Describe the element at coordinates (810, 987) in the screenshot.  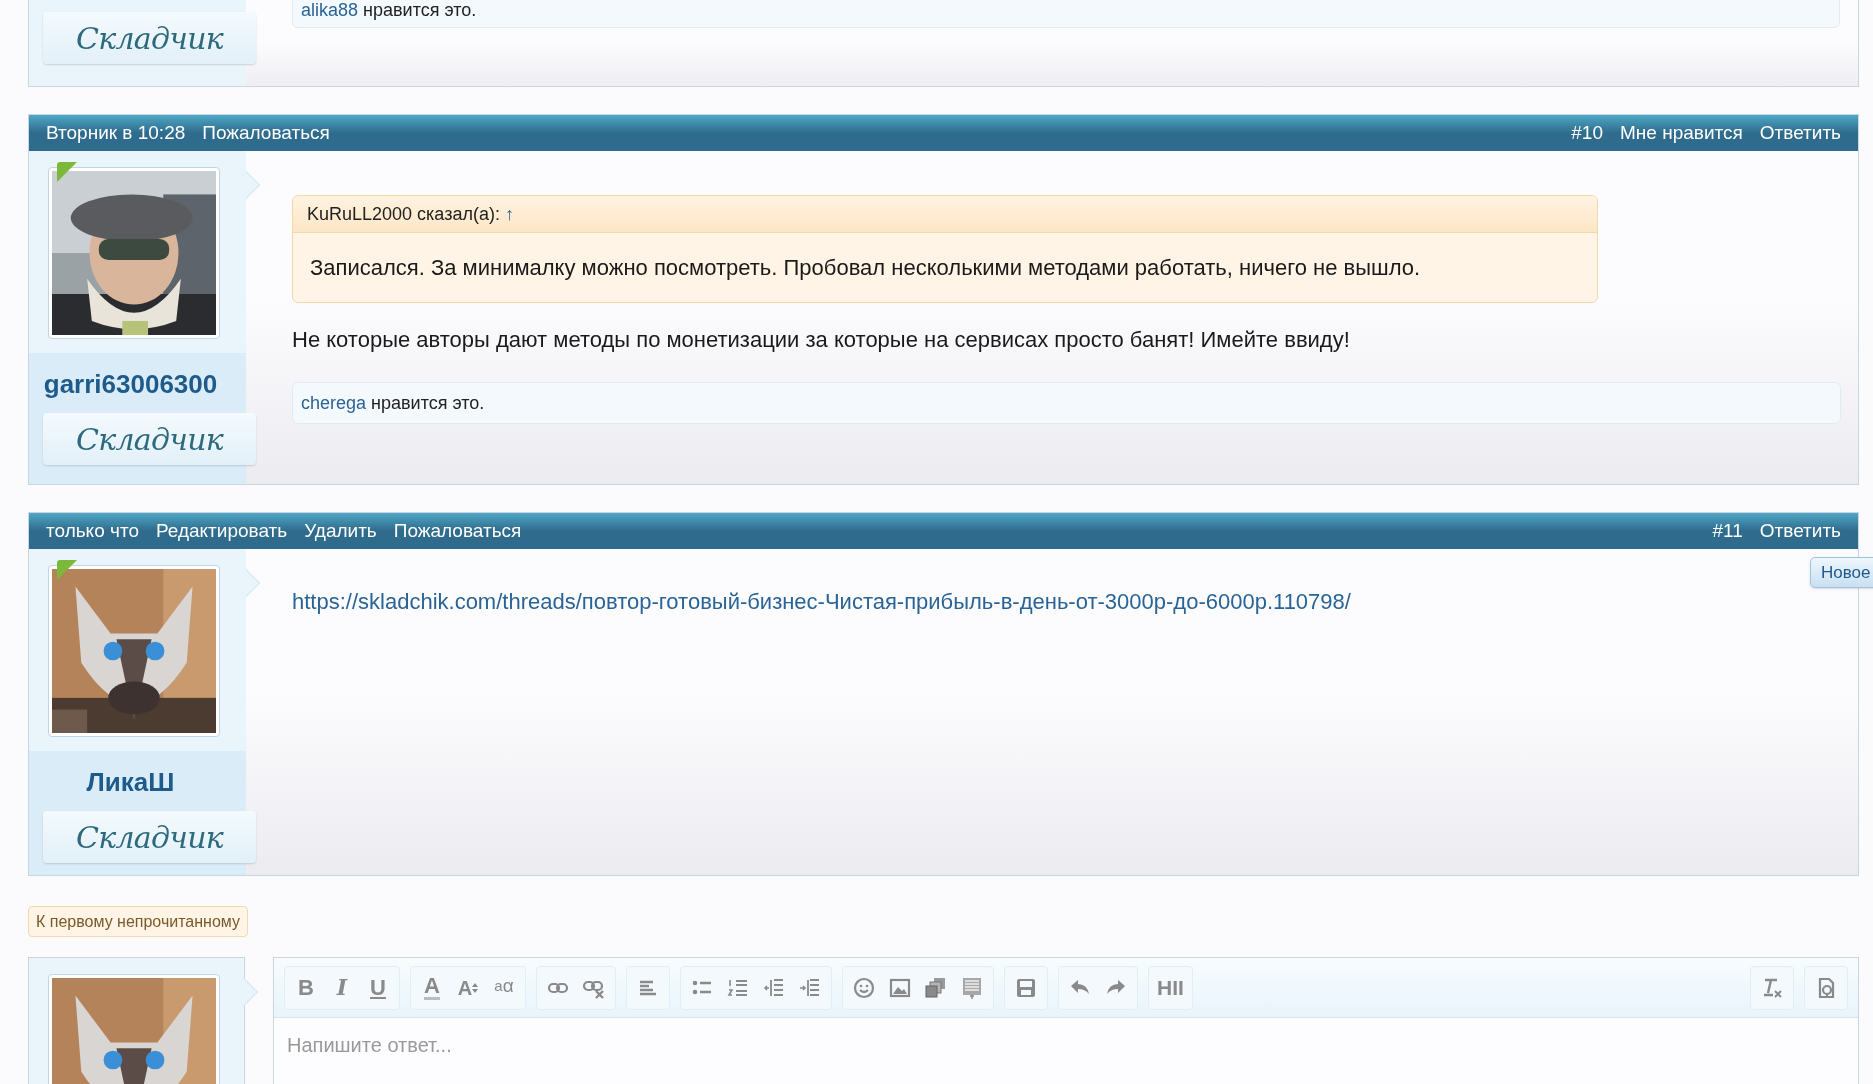
I see `indent-icon` at that location.